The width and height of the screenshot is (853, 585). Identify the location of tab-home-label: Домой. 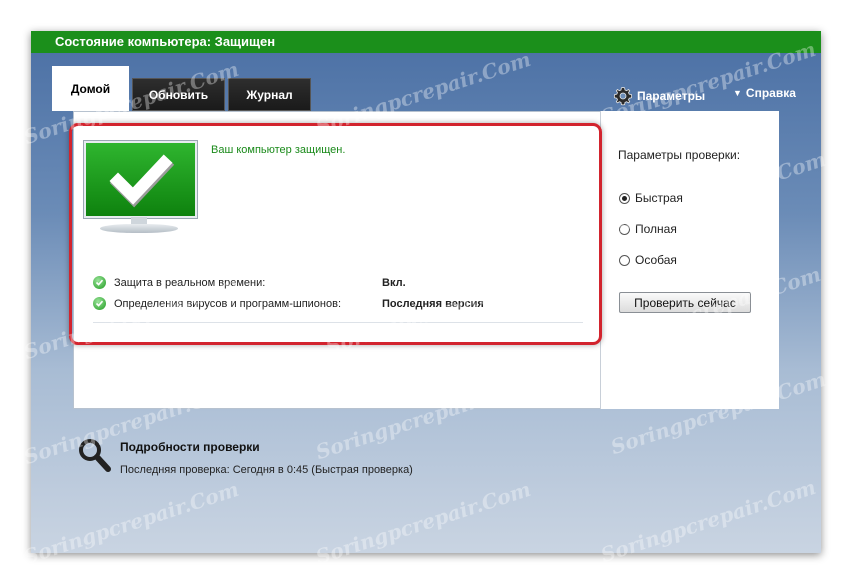
(90, 88).